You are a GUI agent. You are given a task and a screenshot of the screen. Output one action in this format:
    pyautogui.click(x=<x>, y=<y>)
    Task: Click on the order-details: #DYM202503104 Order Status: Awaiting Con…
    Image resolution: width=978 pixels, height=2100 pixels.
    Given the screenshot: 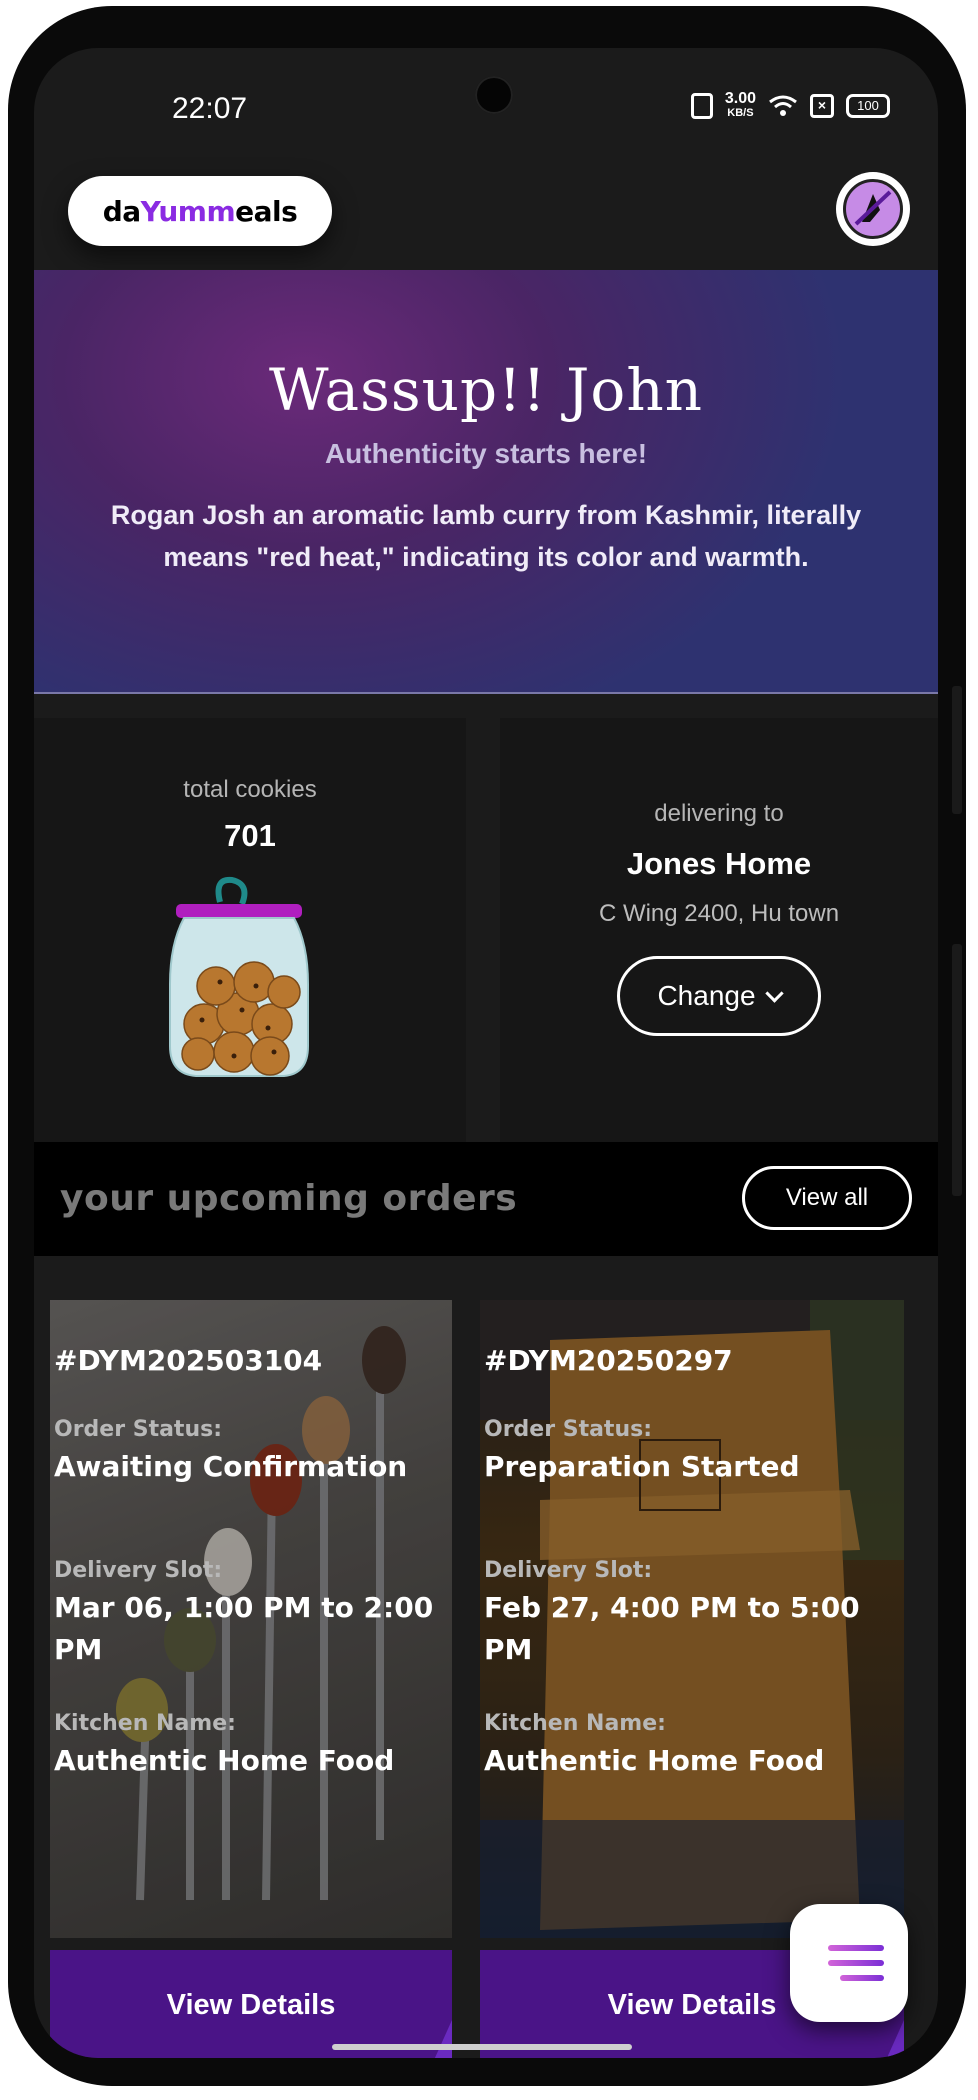 What is the action you would take?
    pyautogui.click(x=250, y=1563)
    